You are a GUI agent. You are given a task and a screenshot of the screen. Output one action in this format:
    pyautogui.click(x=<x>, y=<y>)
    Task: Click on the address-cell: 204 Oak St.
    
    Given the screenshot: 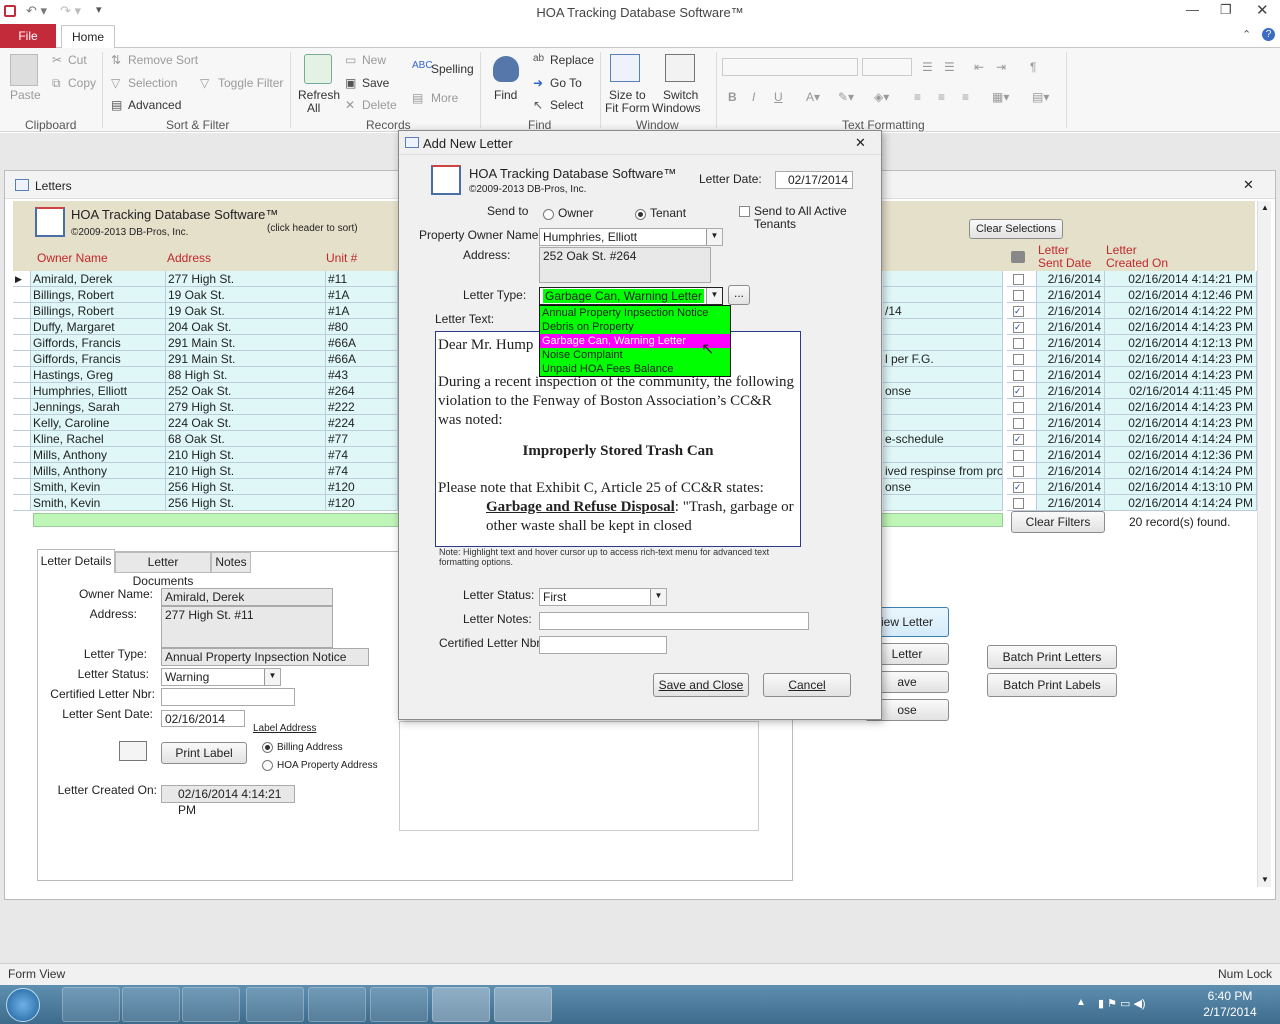 What is the action you would take?
    pyautogui.click(x=246, y=327)
    